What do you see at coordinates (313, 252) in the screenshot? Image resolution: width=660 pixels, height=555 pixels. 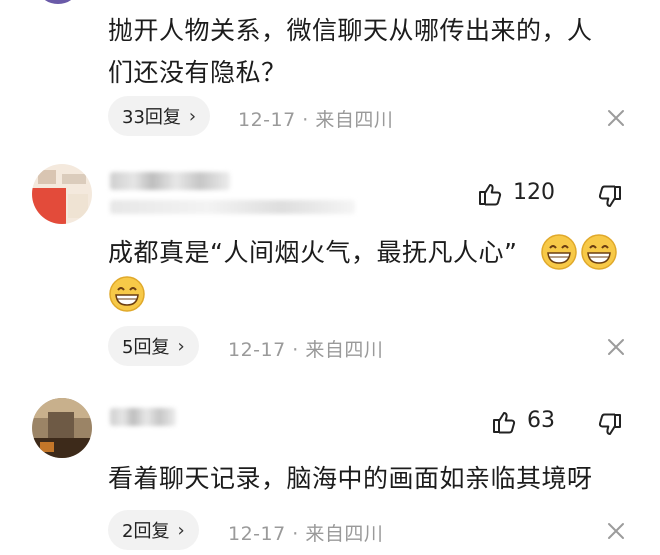 I see `comment-text: 成都真是“人间烟火气，最抚凡人心”` at bounding box center [313, 252].